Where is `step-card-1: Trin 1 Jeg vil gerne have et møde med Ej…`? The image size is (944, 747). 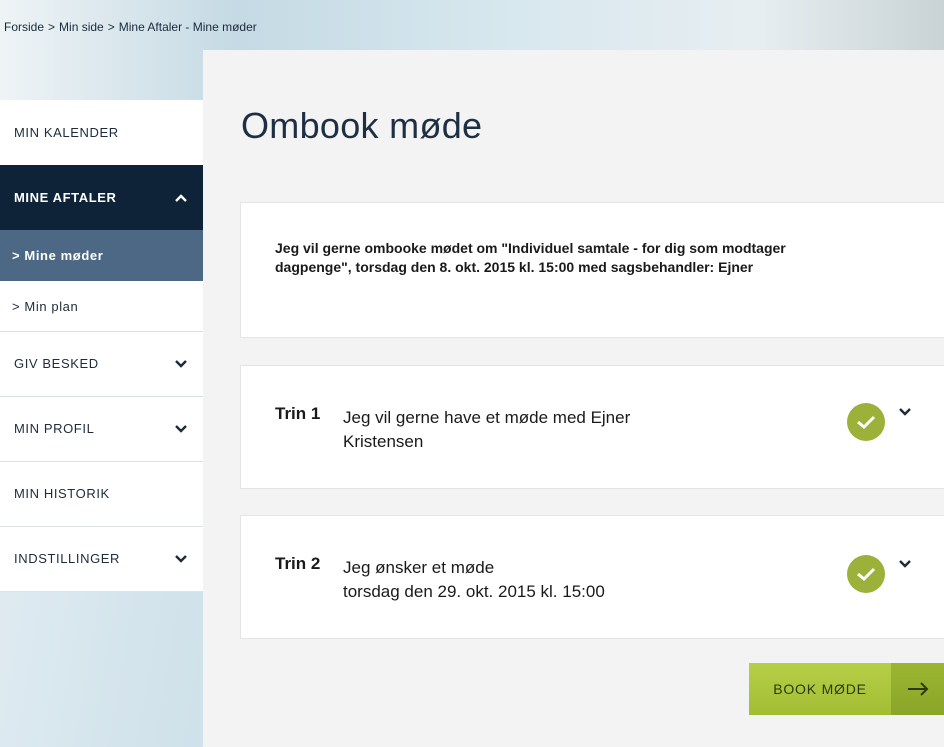 step-card-1: Trin 1 Jeg vil gerne have et møde med Ej… is located at coordinates (592, 427).